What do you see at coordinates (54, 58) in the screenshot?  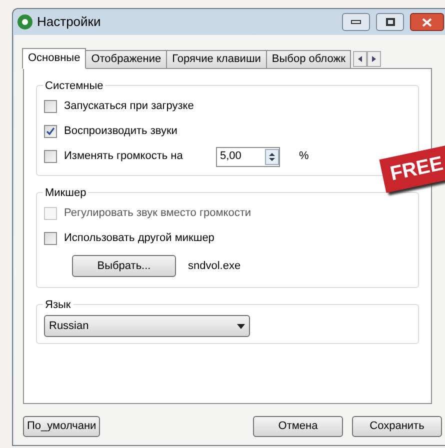 I see `tab: Основные` at bounding box center [54, 58].